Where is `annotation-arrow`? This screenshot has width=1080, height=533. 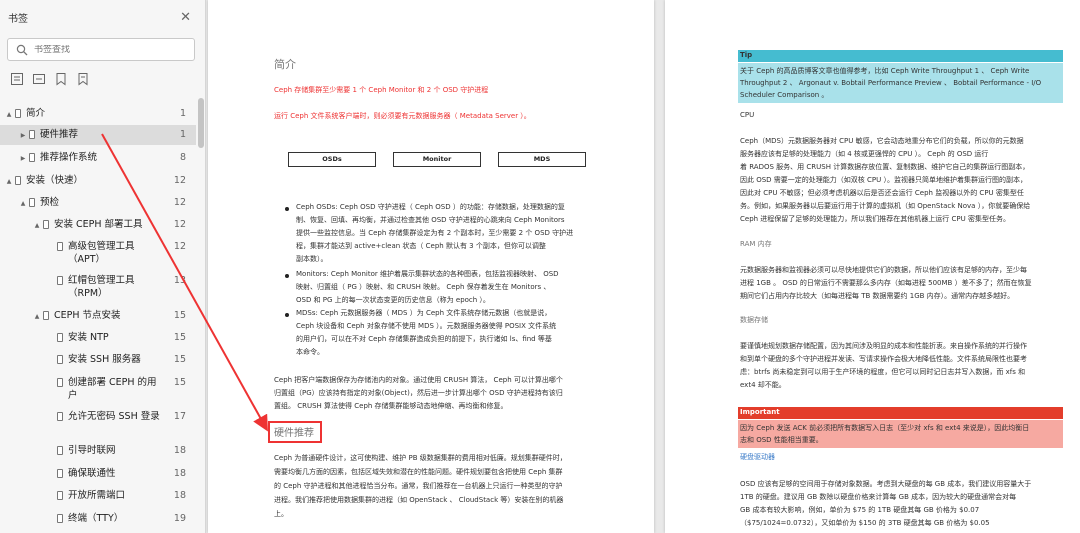 annotation-arrow is located at coordinates (184, 282).